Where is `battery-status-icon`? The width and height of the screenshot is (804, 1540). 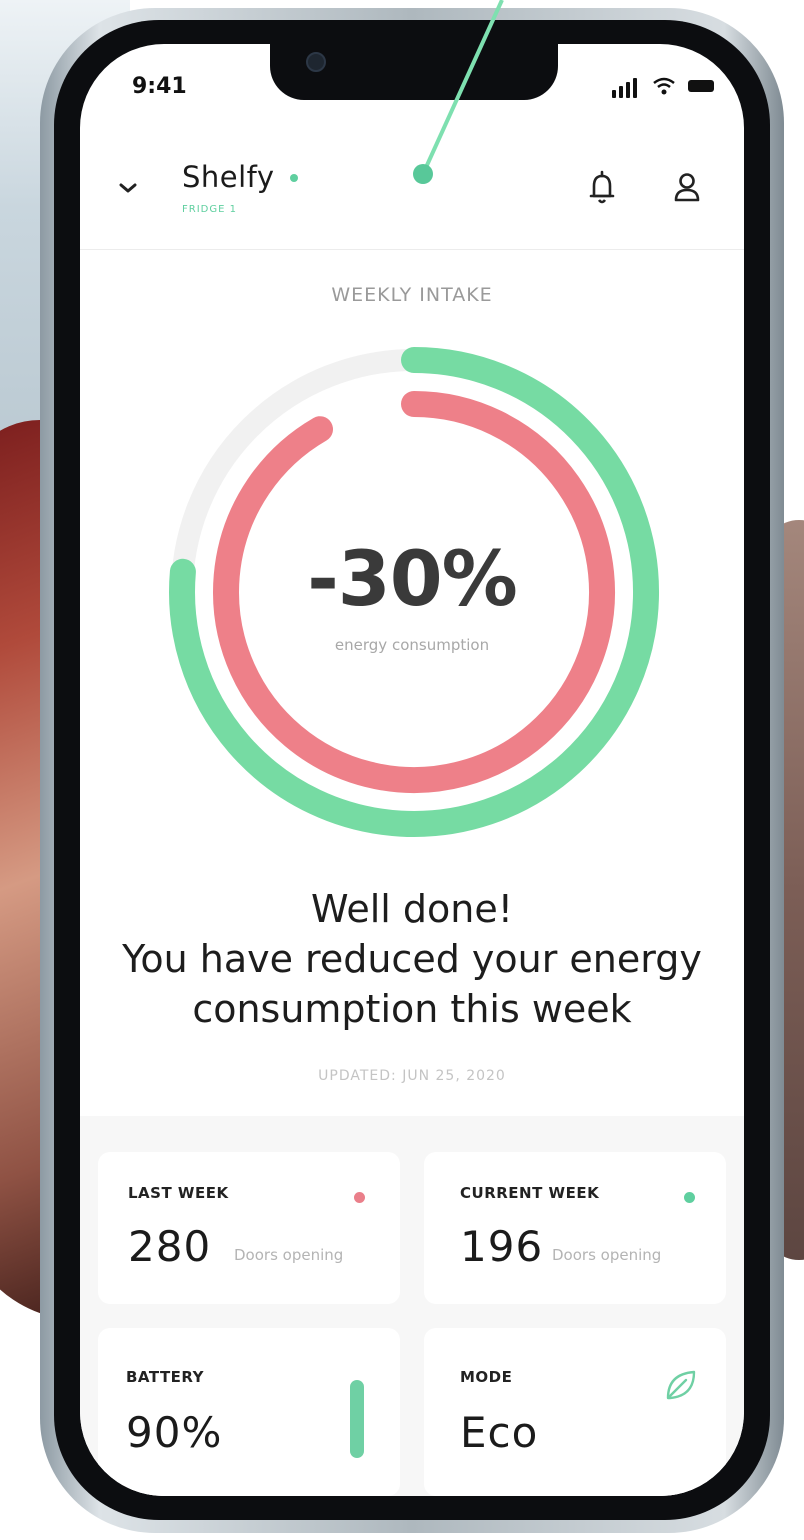 battery-status-icon is located at coordinates (701, 86).